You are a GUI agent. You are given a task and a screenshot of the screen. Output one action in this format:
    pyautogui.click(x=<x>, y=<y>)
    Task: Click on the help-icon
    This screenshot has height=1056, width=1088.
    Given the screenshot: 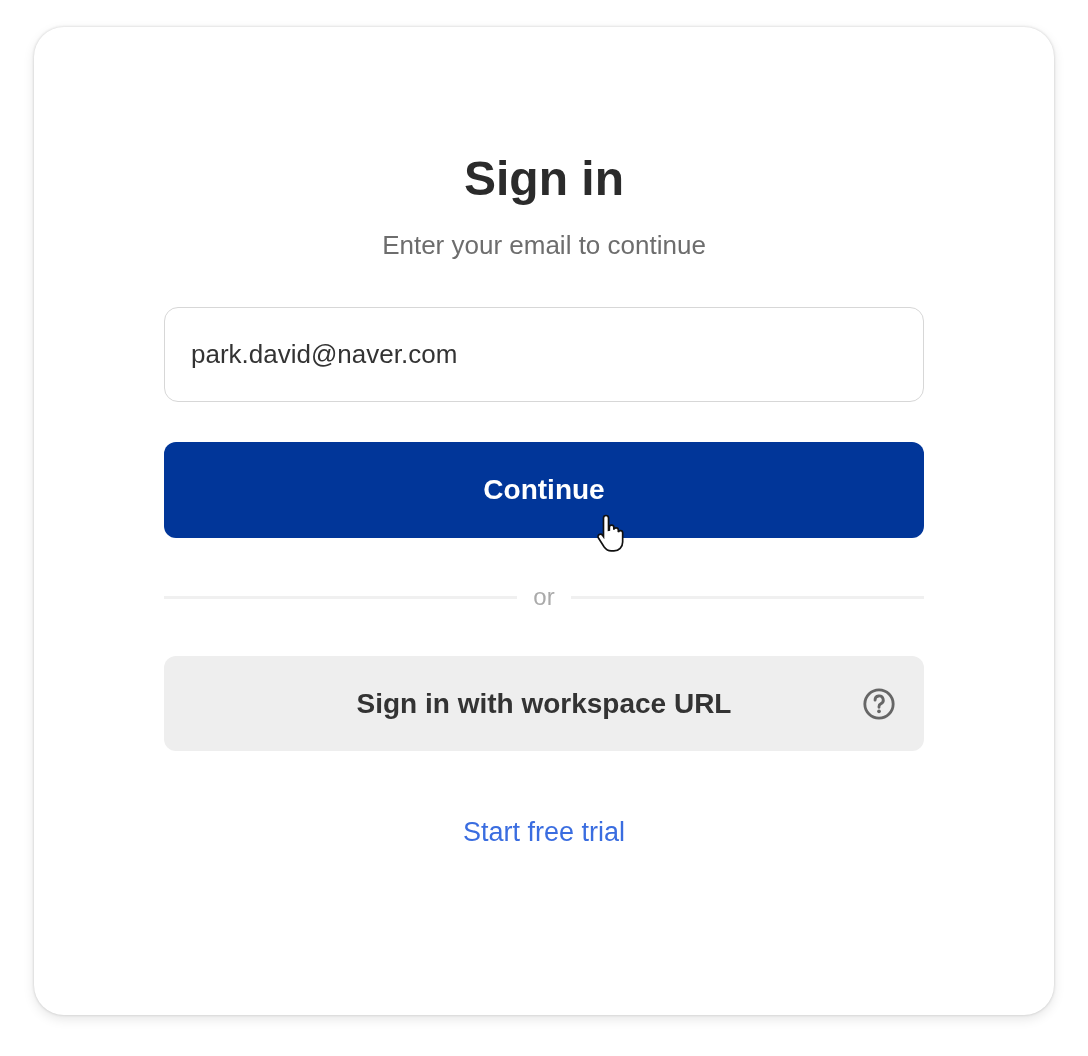 What is the action you would take?
    pyautogui.click(x=879, y=704)
    